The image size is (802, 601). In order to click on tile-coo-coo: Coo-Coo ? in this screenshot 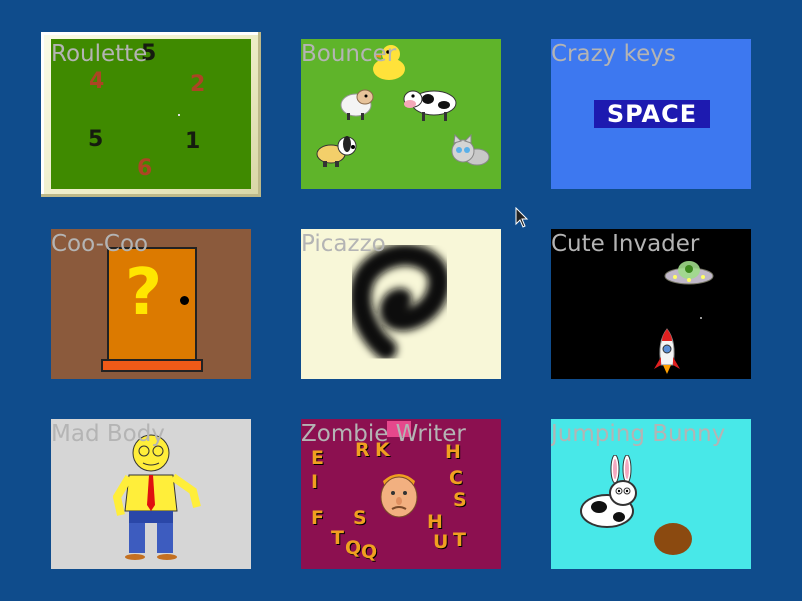, I will do `click(151, 304)`.